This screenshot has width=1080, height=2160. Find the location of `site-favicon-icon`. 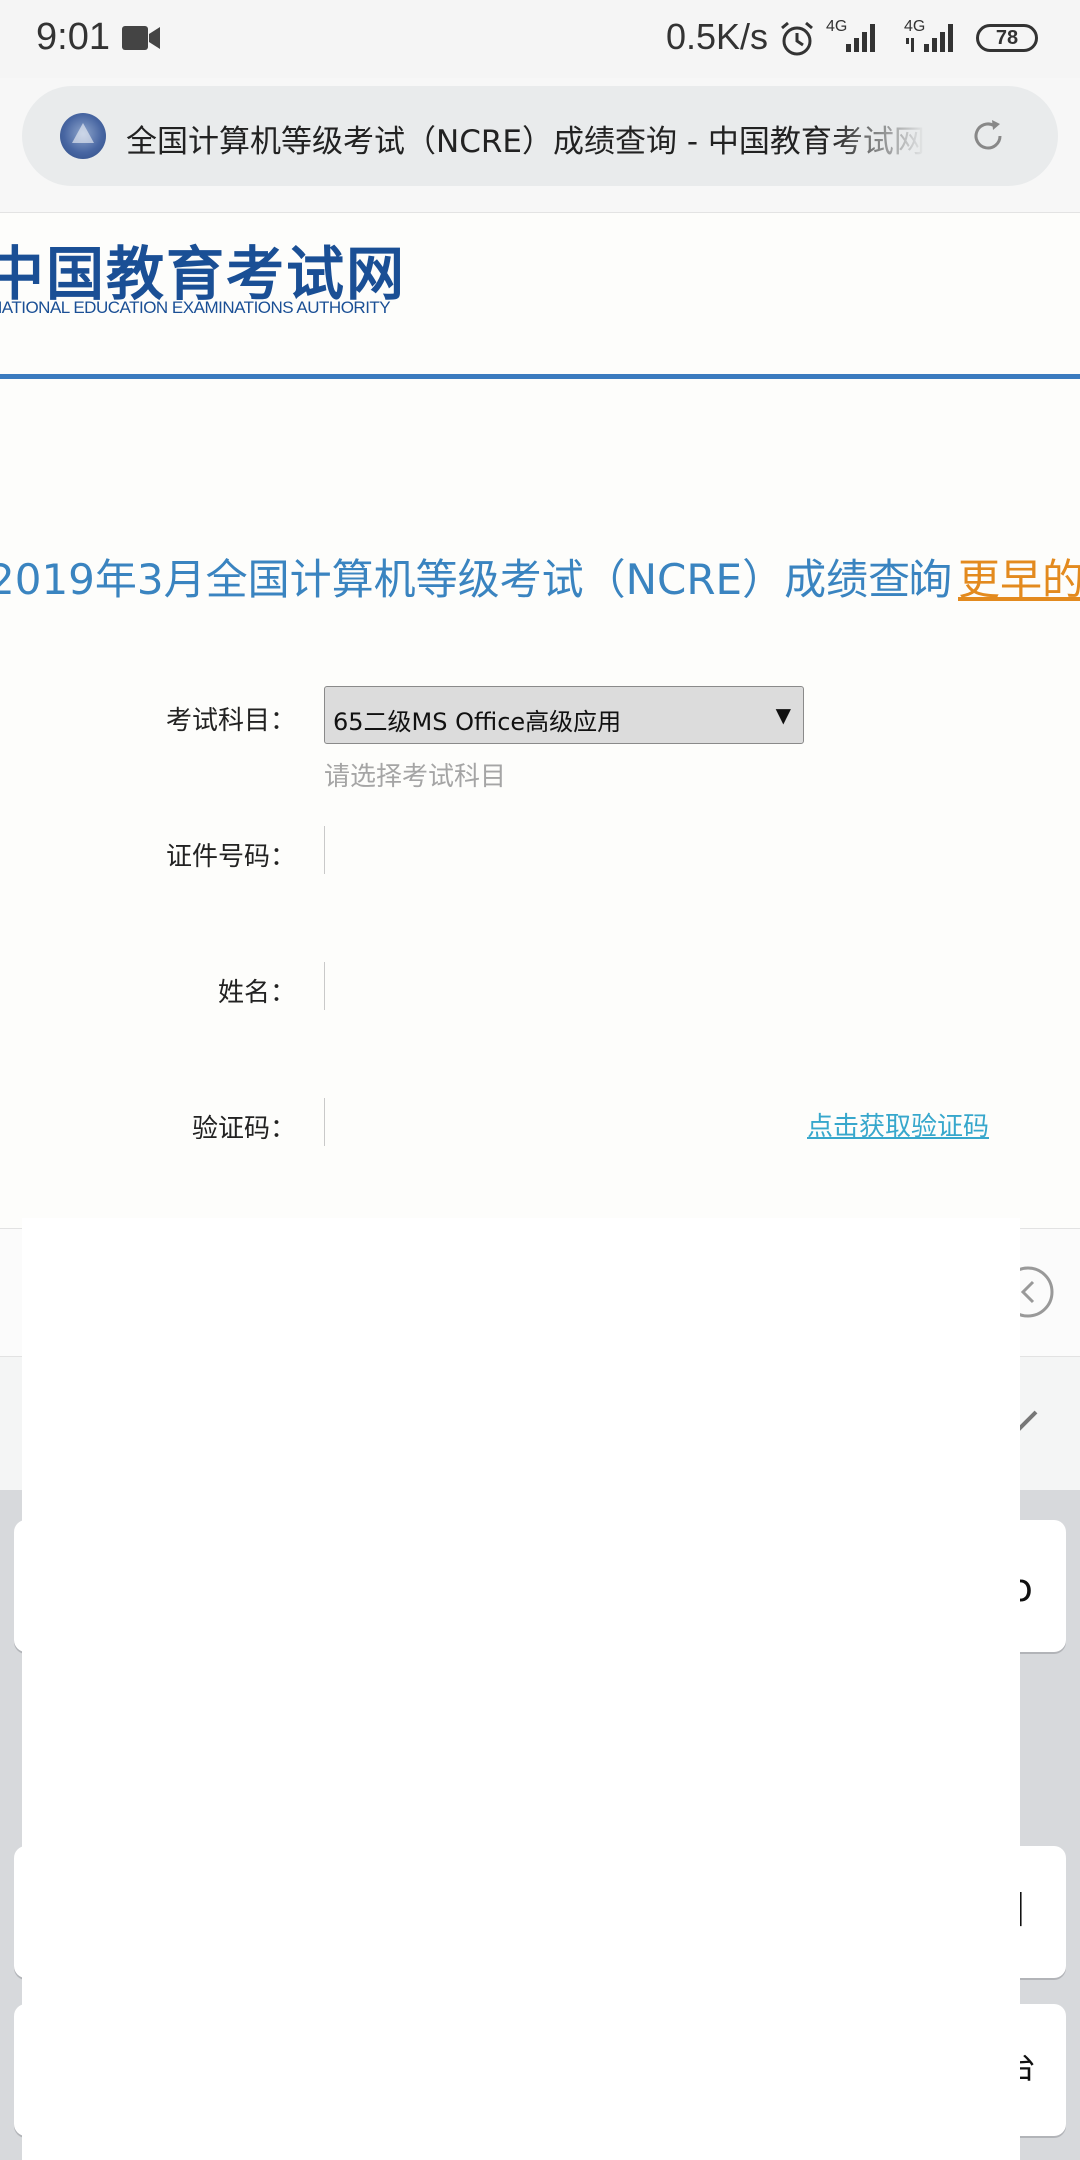

site-favicon-icon is located at coordinates (83, 136).